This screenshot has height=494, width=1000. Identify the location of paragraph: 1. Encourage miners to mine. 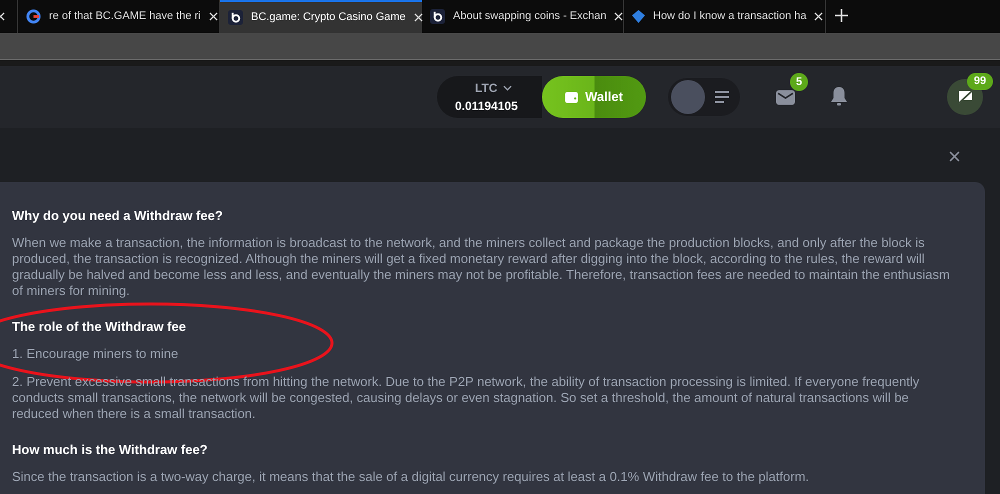
(96, 354).